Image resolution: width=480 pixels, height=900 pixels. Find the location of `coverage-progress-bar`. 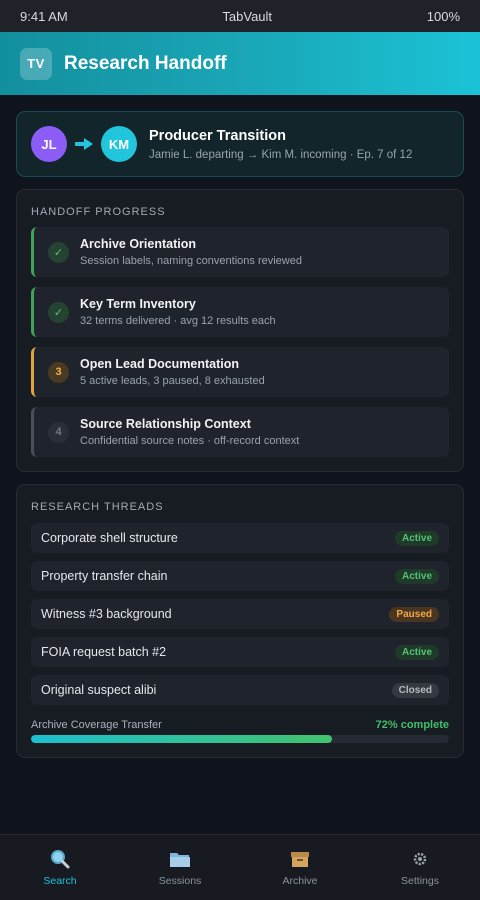

coverage-progress-bar is located at coordinates (240, 739).